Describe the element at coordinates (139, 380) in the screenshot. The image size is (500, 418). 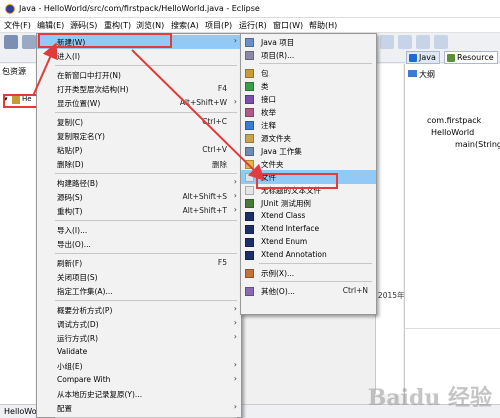
I see `context-menu-item: Compare With ›` at that location.